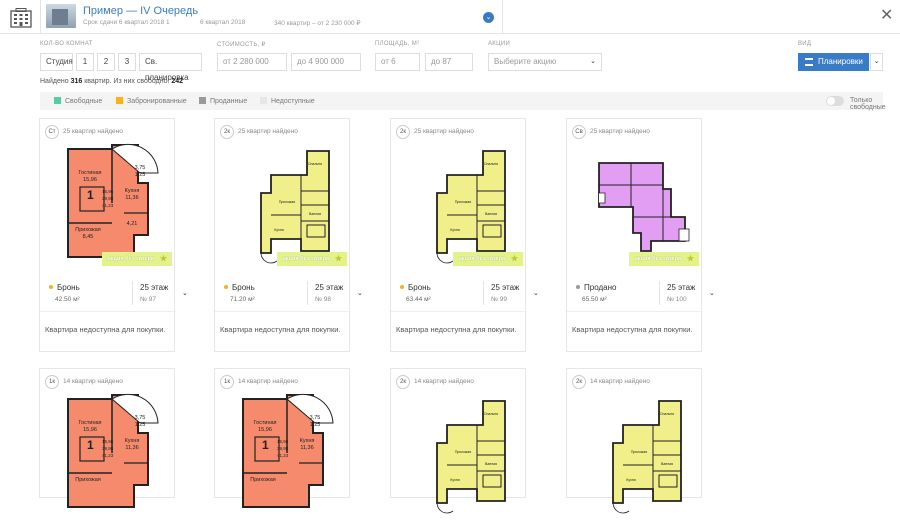  Describe the element at coordinates (596, 287) in the screenshot. I see `status-label: Продано` at that location.